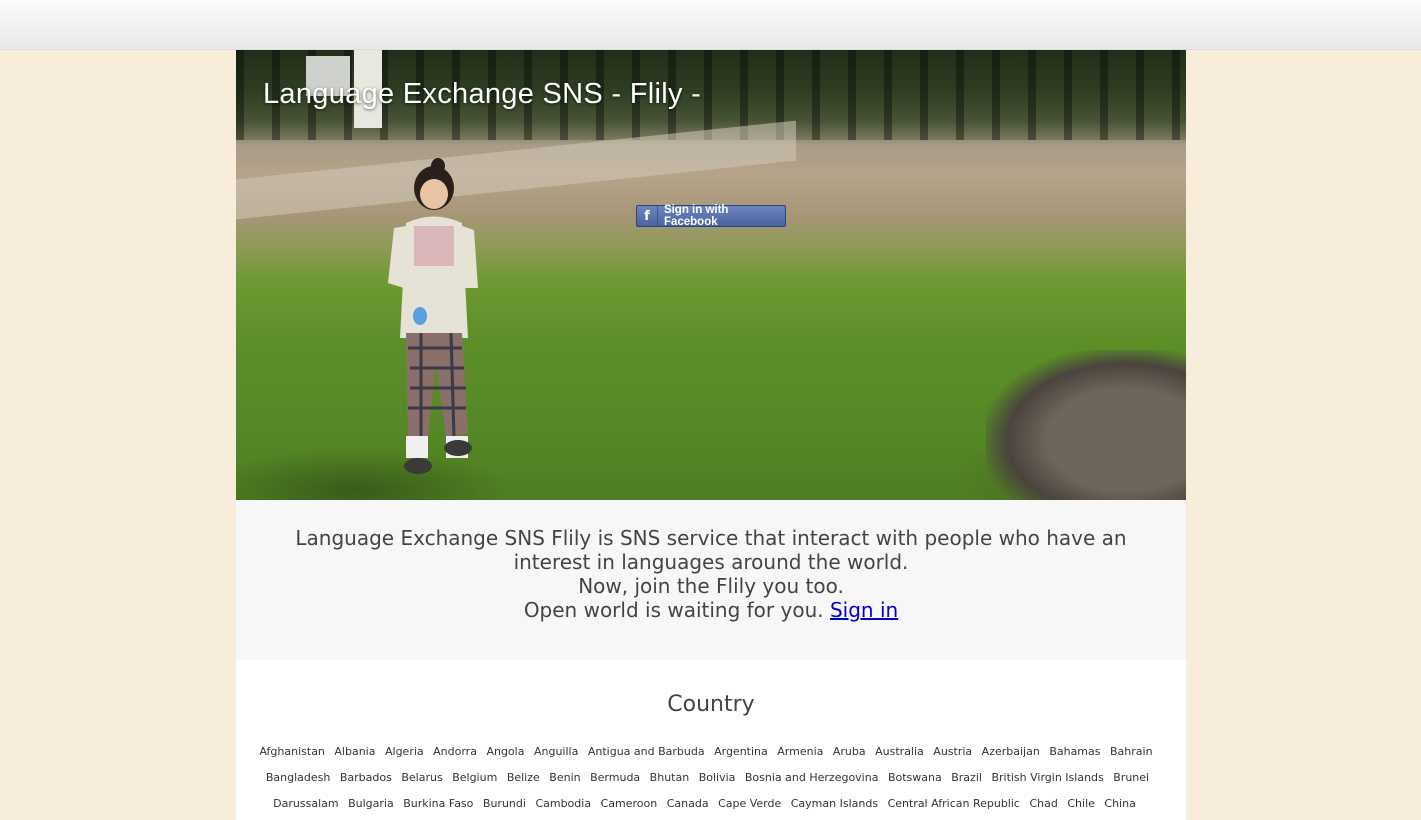  Describe the element at coordinates (505, 751) in the screenshot. I see `country-link: Angola` at that location.